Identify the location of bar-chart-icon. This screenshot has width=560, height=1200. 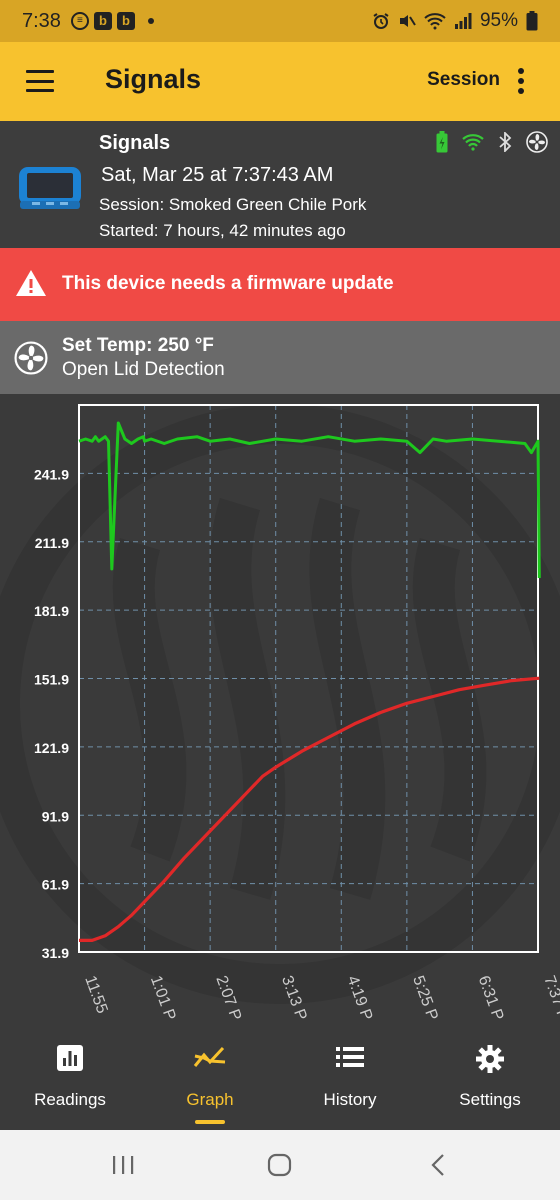
(70, 1058).